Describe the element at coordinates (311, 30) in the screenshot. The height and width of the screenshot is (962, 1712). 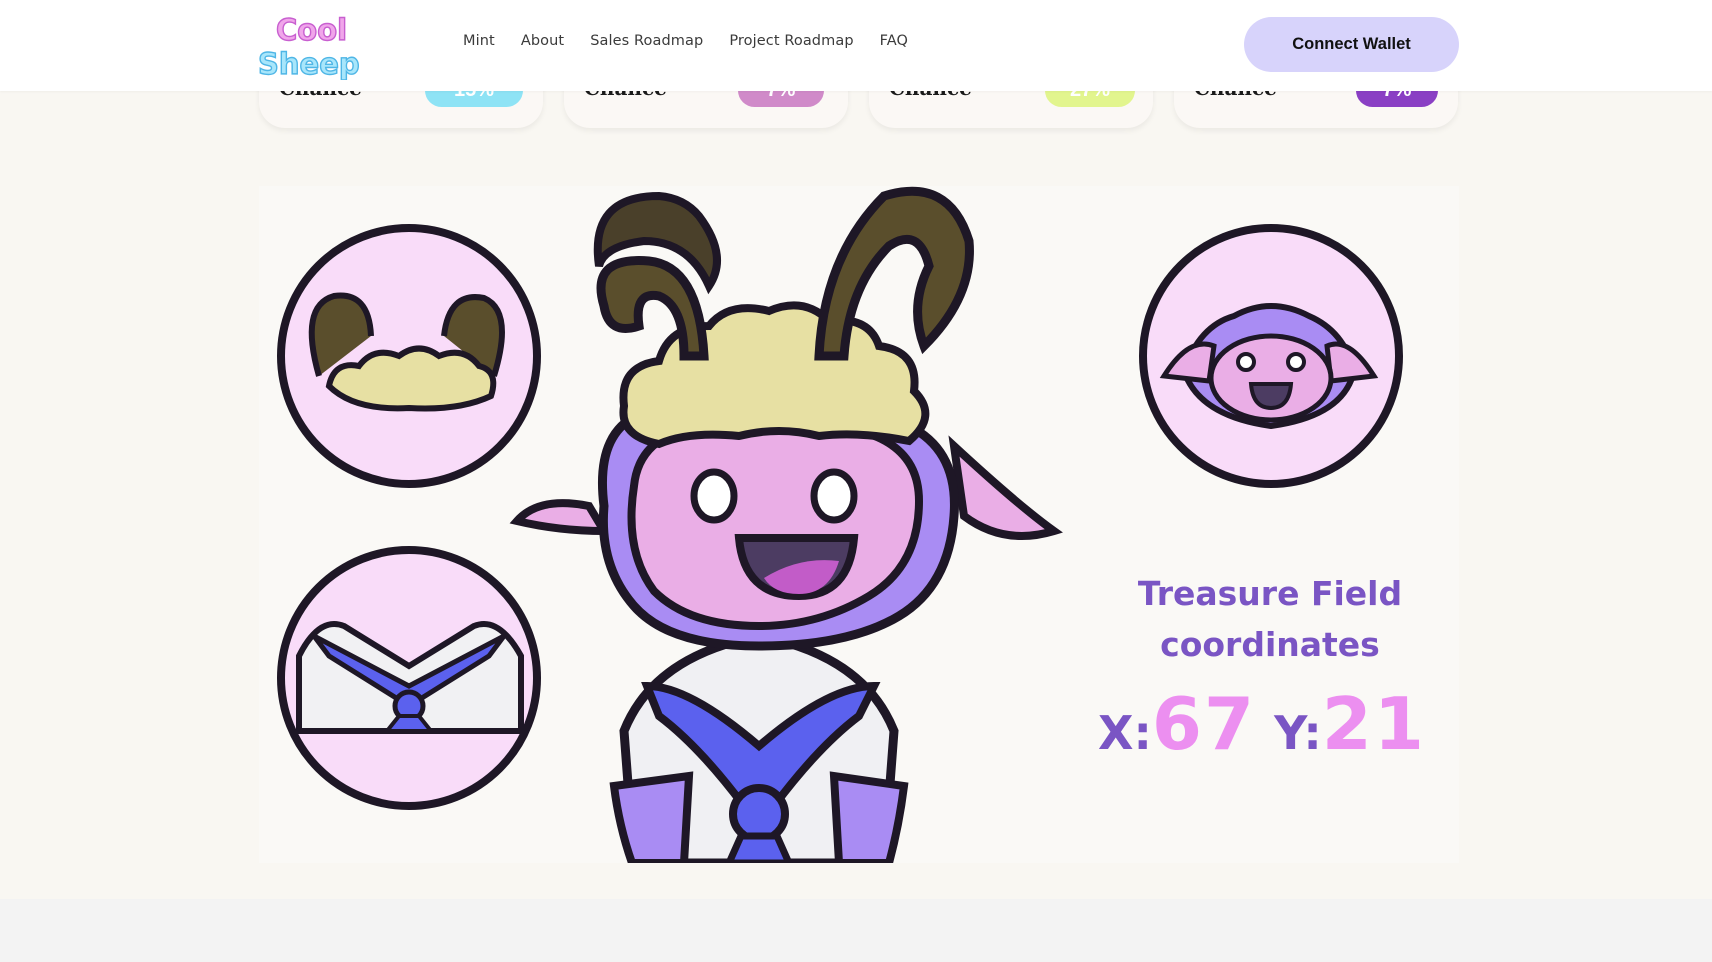
I see `logo-line1: Cool` at that location.